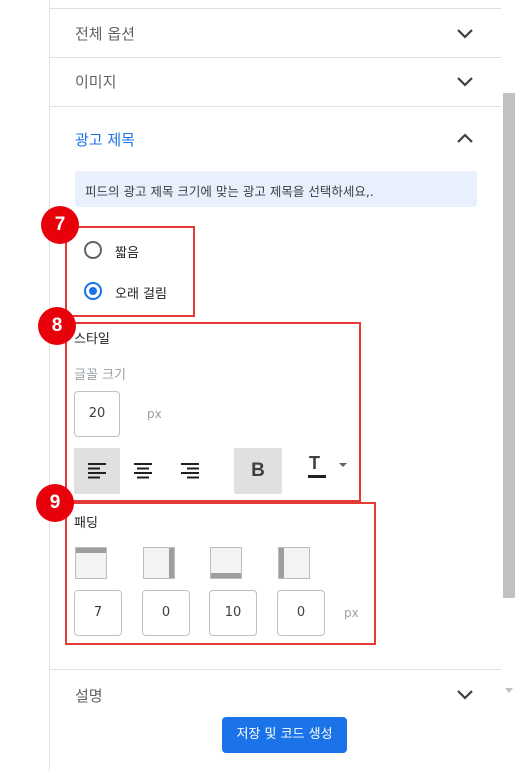 The width and height of the screenshot is (518, 771). Describe the element at coordinates (465, 139) in the screenshot. I see `chevron-up-icon` at that location.